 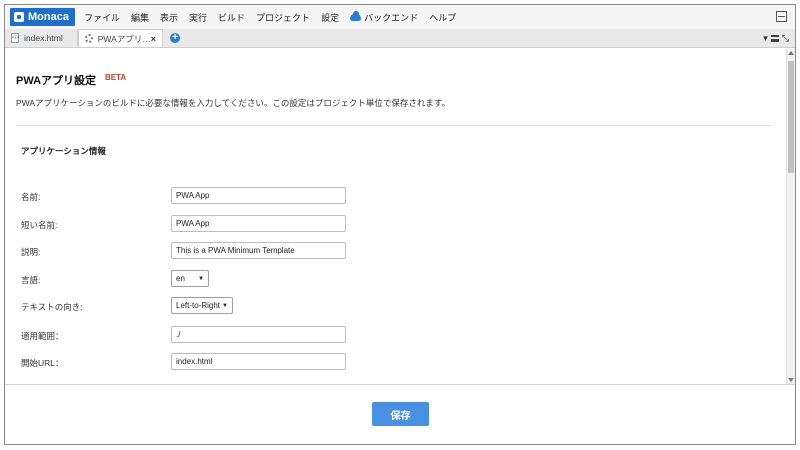 What do you see at coordinates (169, 17) in the screenshot?
I see `menu-view: 表示` at bounding box center [169, 17].